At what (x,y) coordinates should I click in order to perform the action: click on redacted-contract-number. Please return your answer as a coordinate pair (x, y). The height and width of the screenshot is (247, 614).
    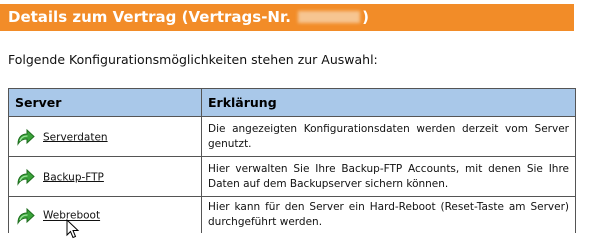
    Looking at the image, I should click on (329, 17).